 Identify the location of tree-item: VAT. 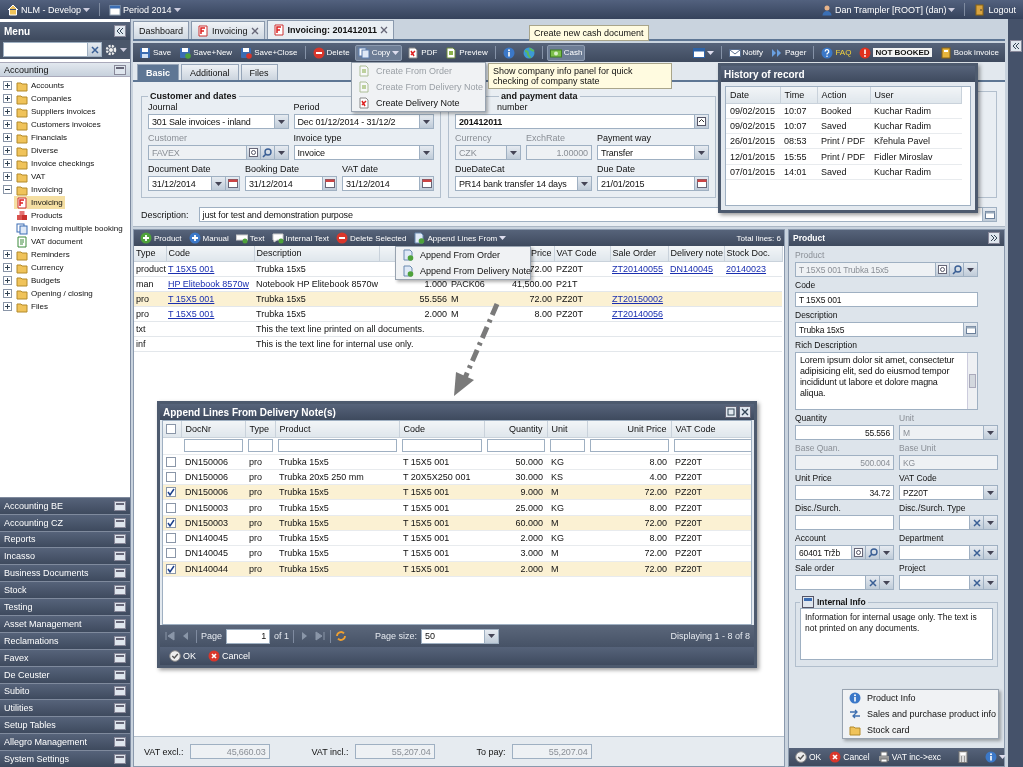
(31, 176).